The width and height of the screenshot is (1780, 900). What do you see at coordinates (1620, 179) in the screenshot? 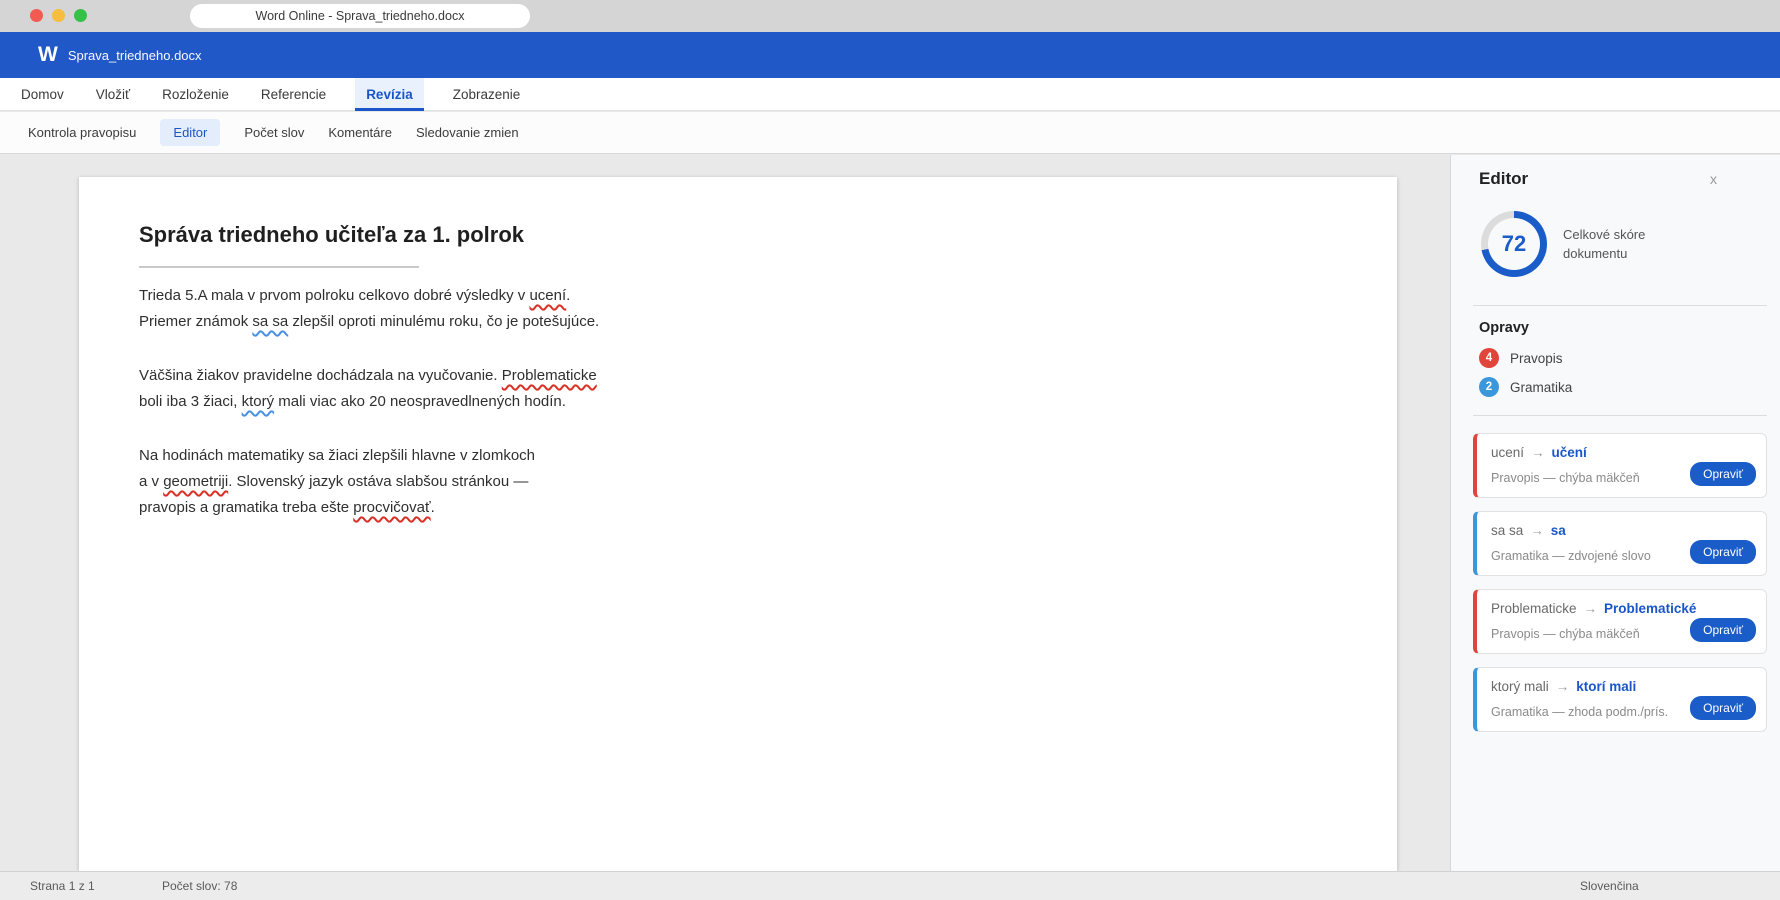
I see `editor-panel-header: Editor x` at bounding box center [1620, 179].